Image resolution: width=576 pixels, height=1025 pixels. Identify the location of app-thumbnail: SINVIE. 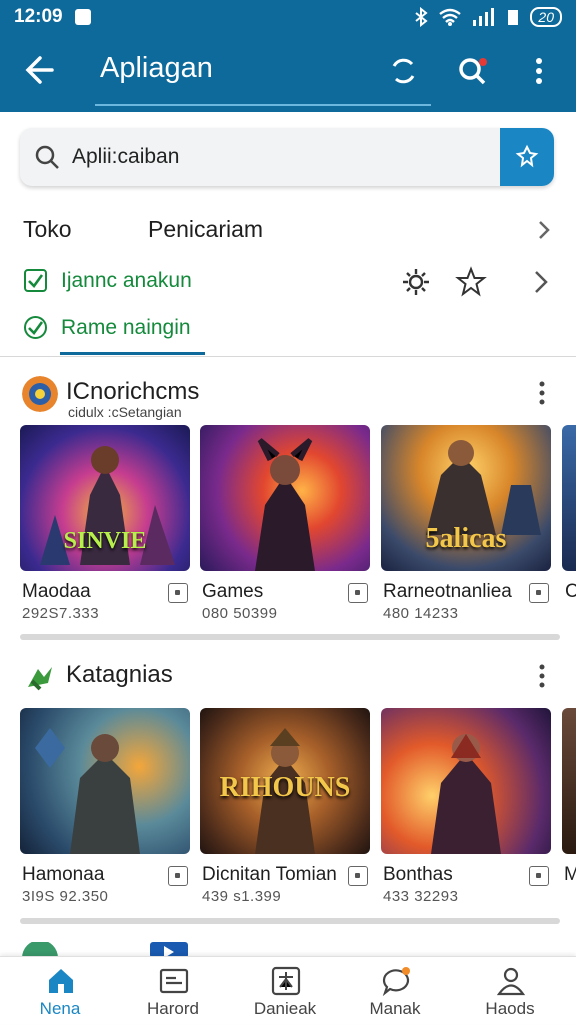
(105, 498).